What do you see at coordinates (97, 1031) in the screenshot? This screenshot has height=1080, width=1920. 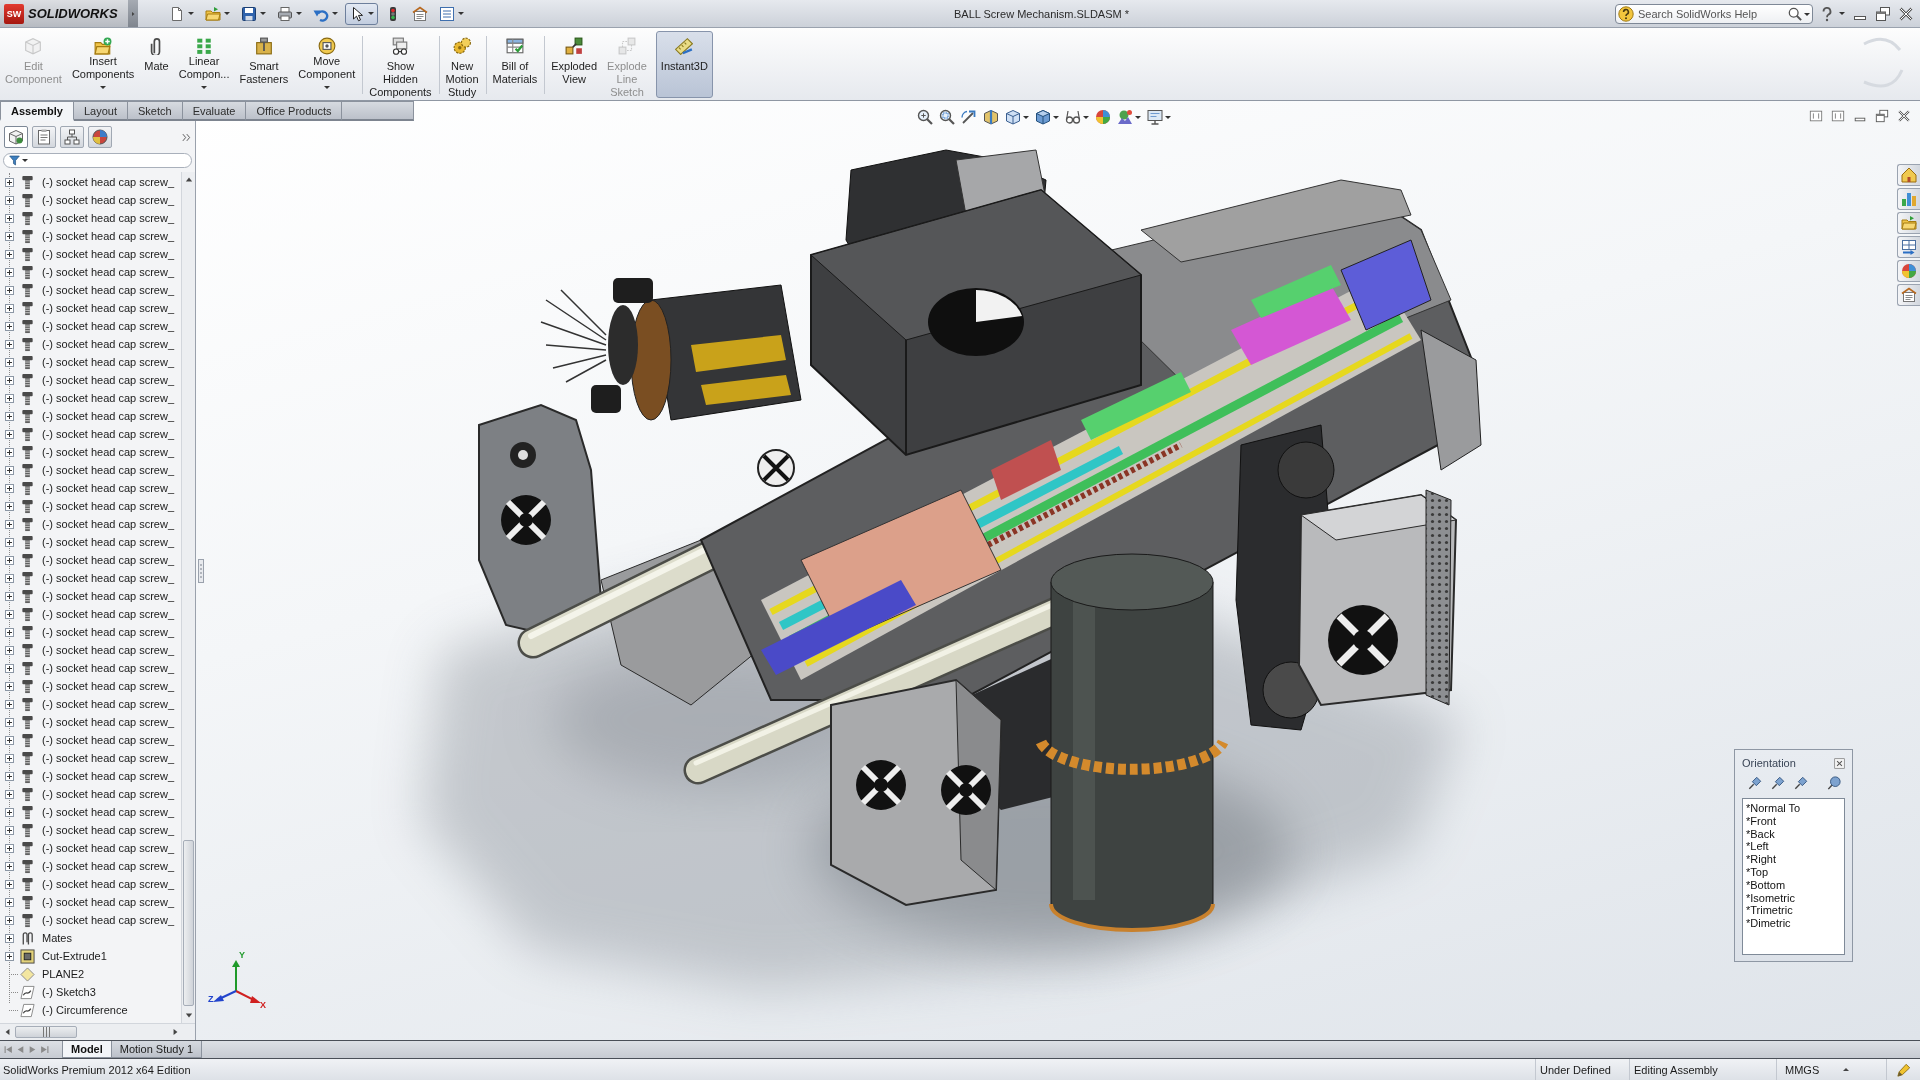 I see `horizontal-scrollbar` at bounding box center [97, 1031].